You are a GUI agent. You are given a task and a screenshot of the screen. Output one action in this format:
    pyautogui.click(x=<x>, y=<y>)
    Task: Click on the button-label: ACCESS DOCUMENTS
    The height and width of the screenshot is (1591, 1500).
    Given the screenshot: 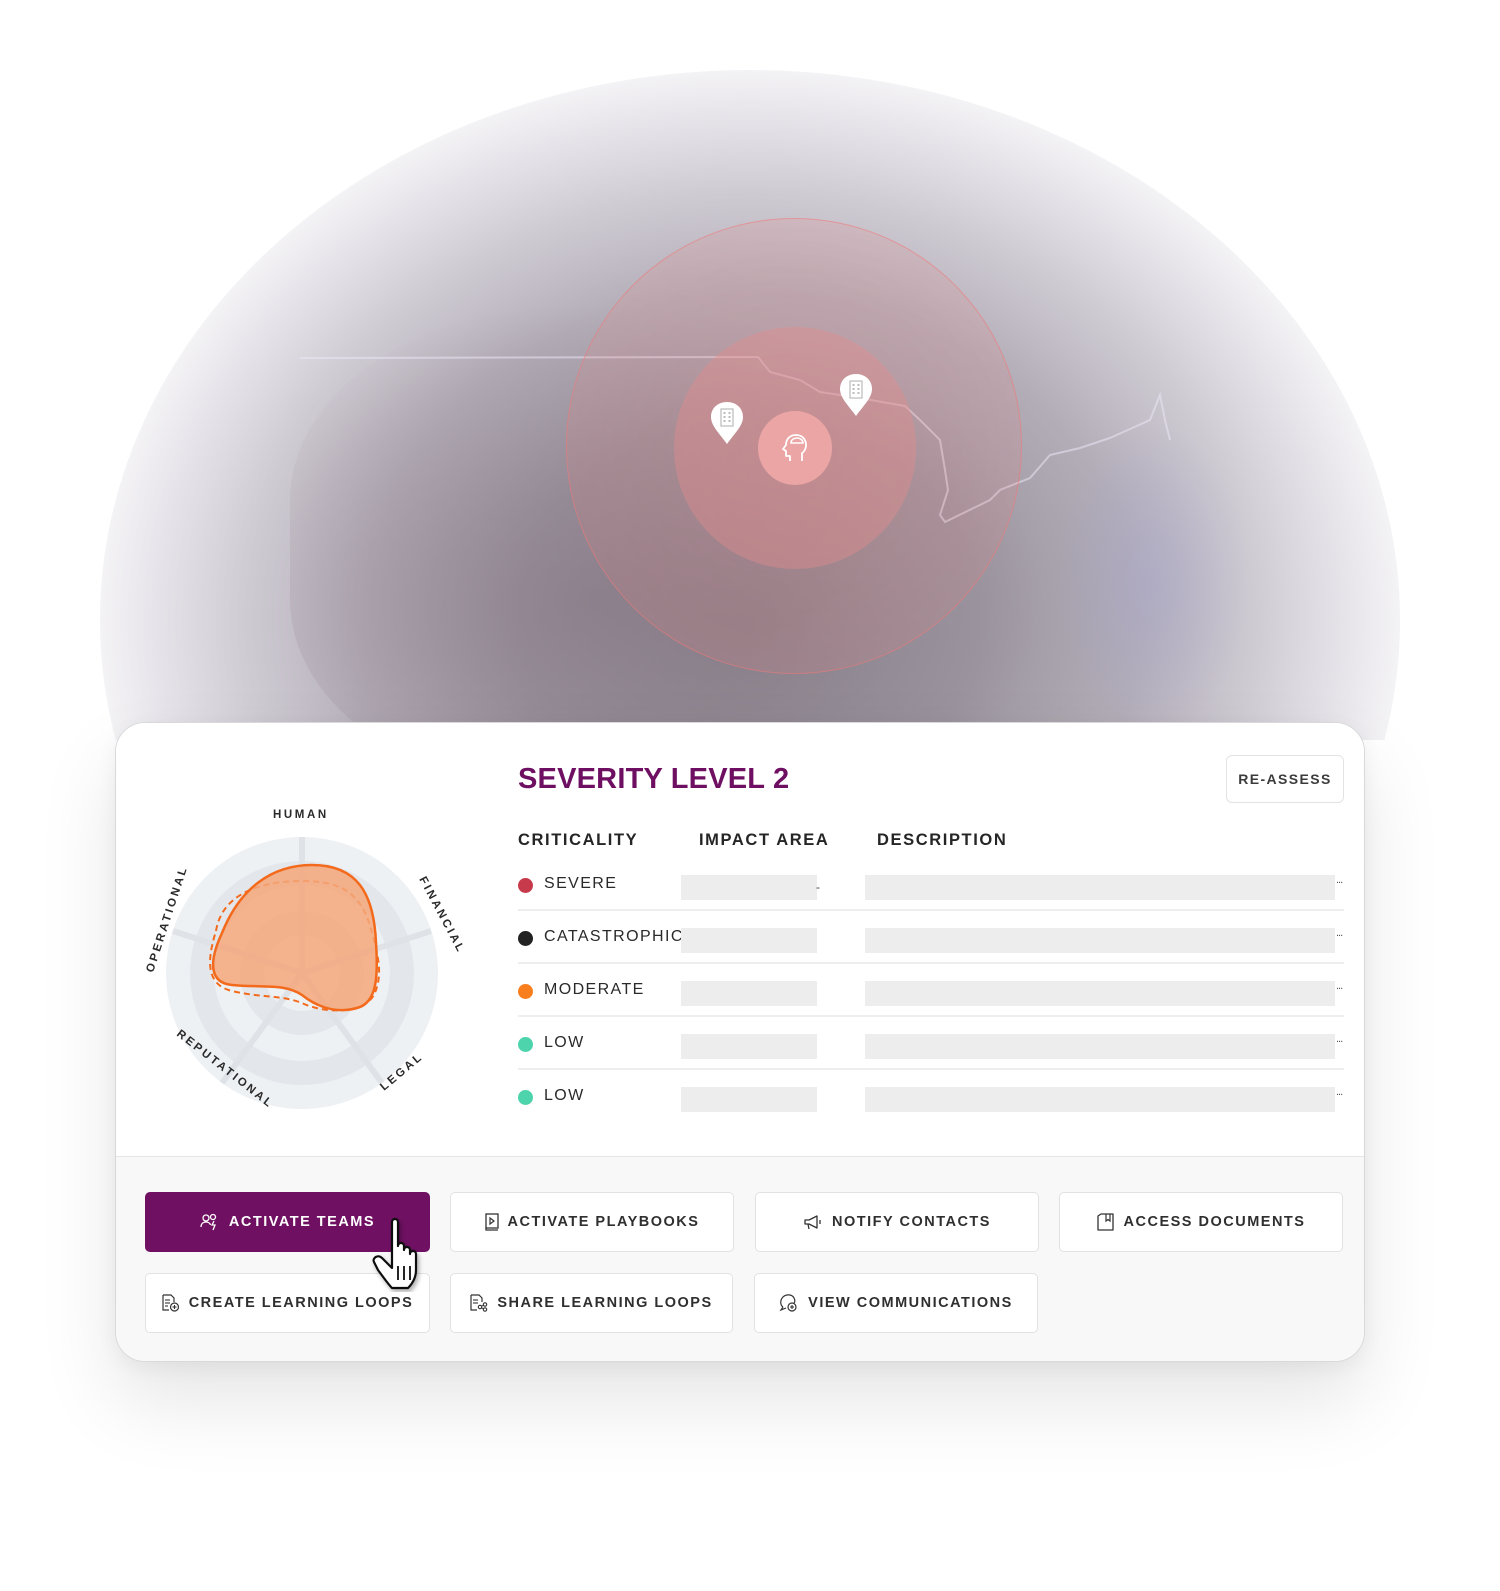 What is the action you would take?
    pyautogui.click(x=1214, y=1222)
    